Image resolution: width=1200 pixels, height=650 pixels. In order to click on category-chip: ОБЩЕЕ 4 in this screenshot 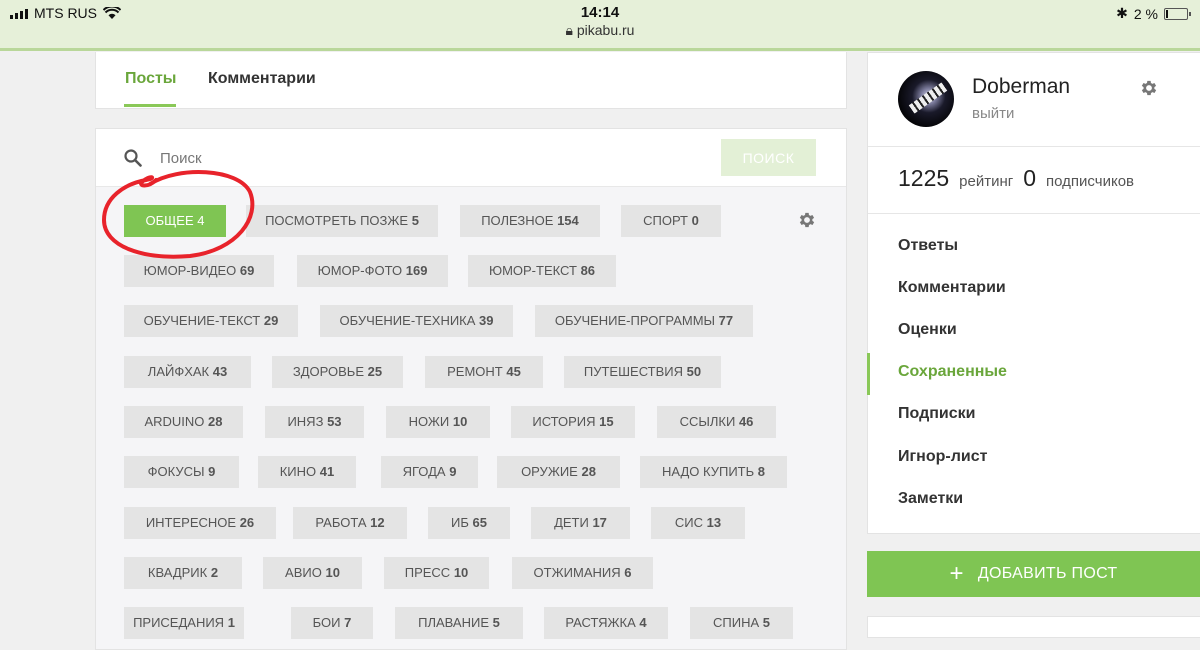, I will do `click(175, 221)`.